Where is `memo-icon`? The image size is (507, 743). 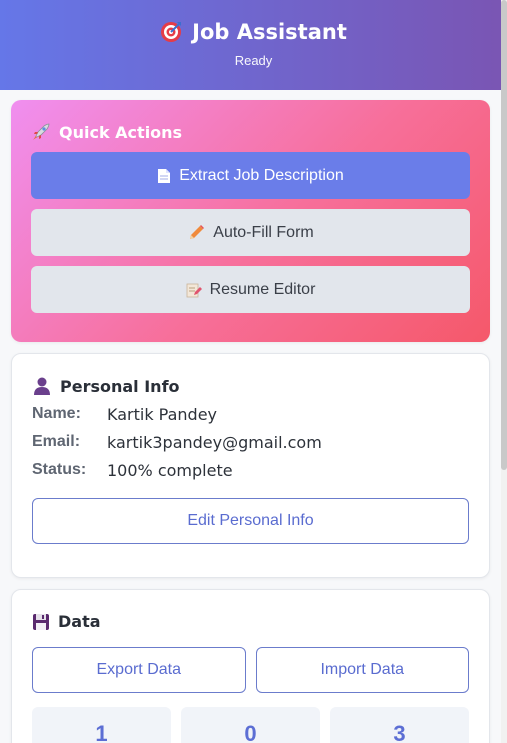
memo-icon is located at coordinates (194, 290).